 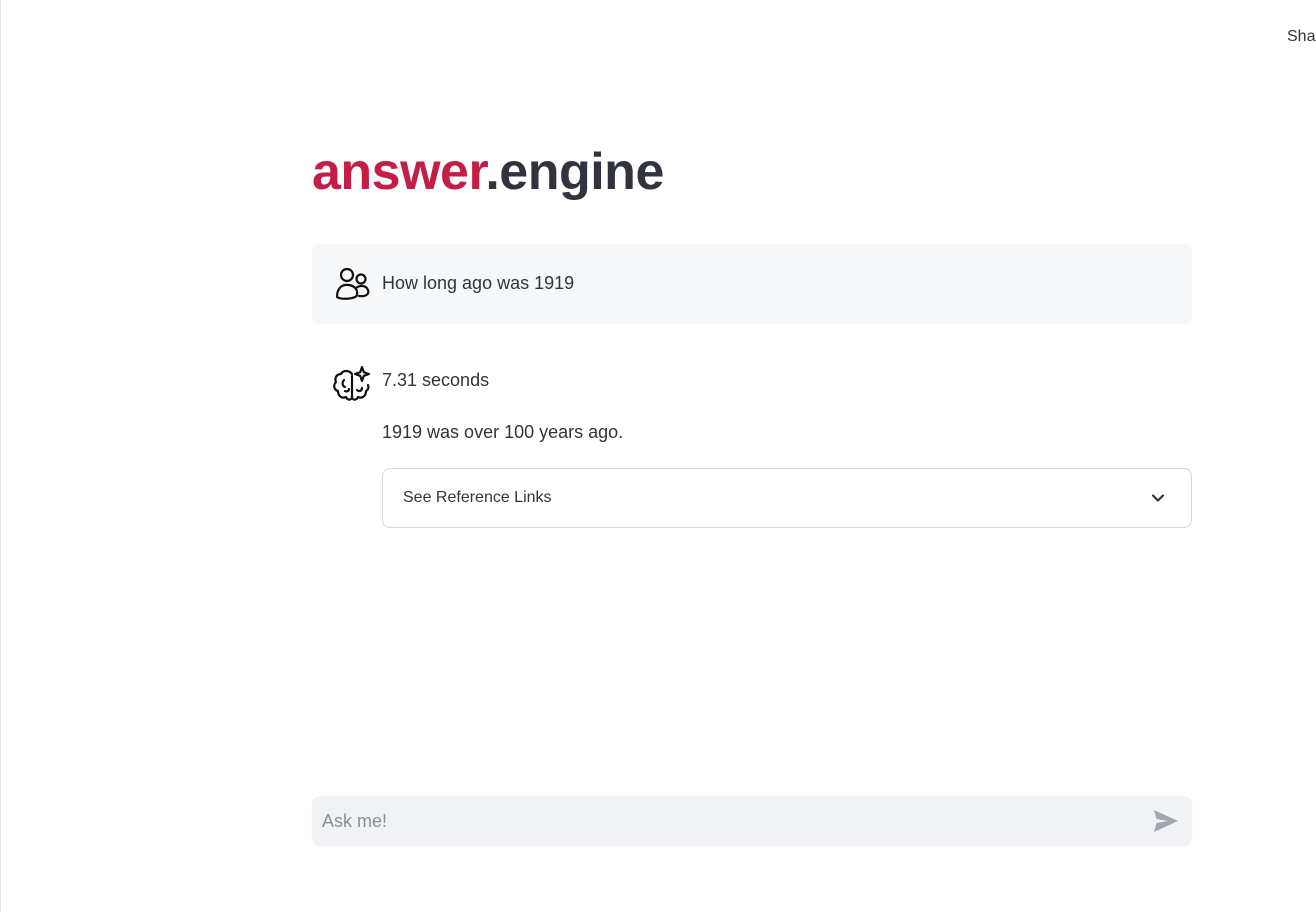 I want to click on chat-input-bar, so click(x=752, y=821).